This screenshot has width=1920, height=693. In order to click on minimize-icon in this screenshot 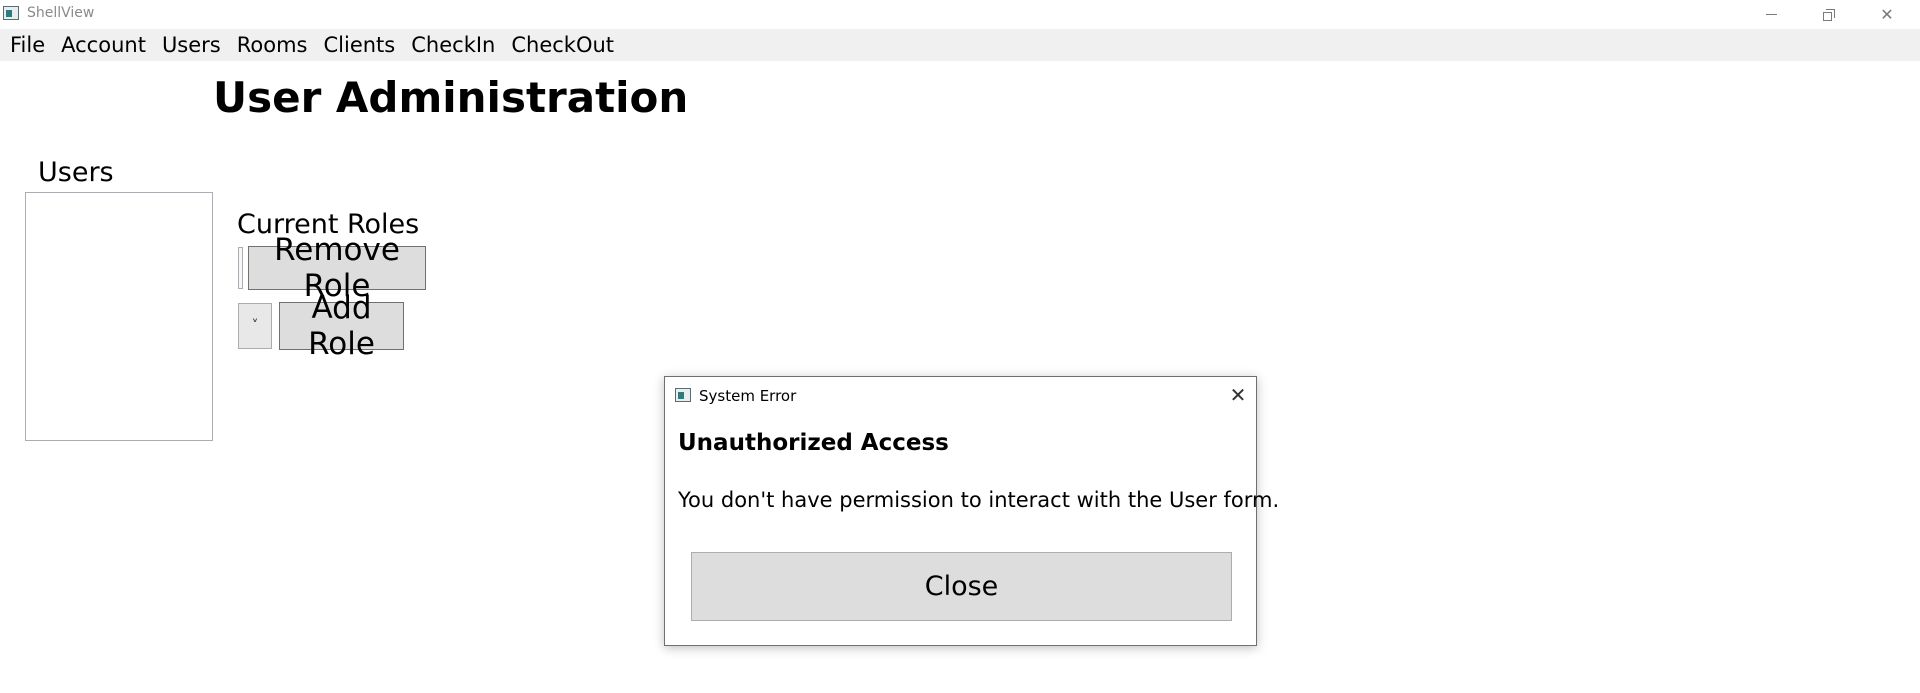, I will do `click(1771, 14)`.